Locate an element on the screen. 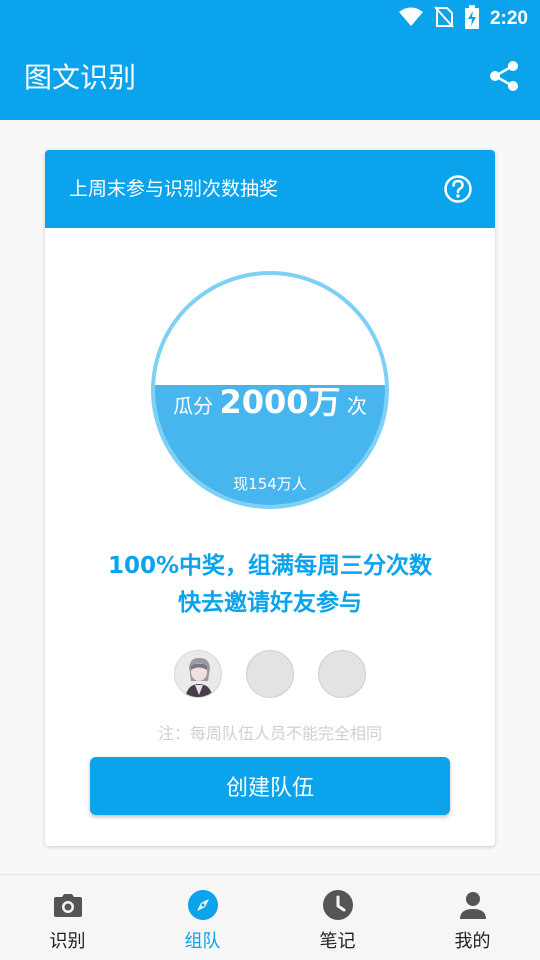 The height and width of the screenshot is (960, 540). nav-label: 笔记 is located at coordinates (337, 941).